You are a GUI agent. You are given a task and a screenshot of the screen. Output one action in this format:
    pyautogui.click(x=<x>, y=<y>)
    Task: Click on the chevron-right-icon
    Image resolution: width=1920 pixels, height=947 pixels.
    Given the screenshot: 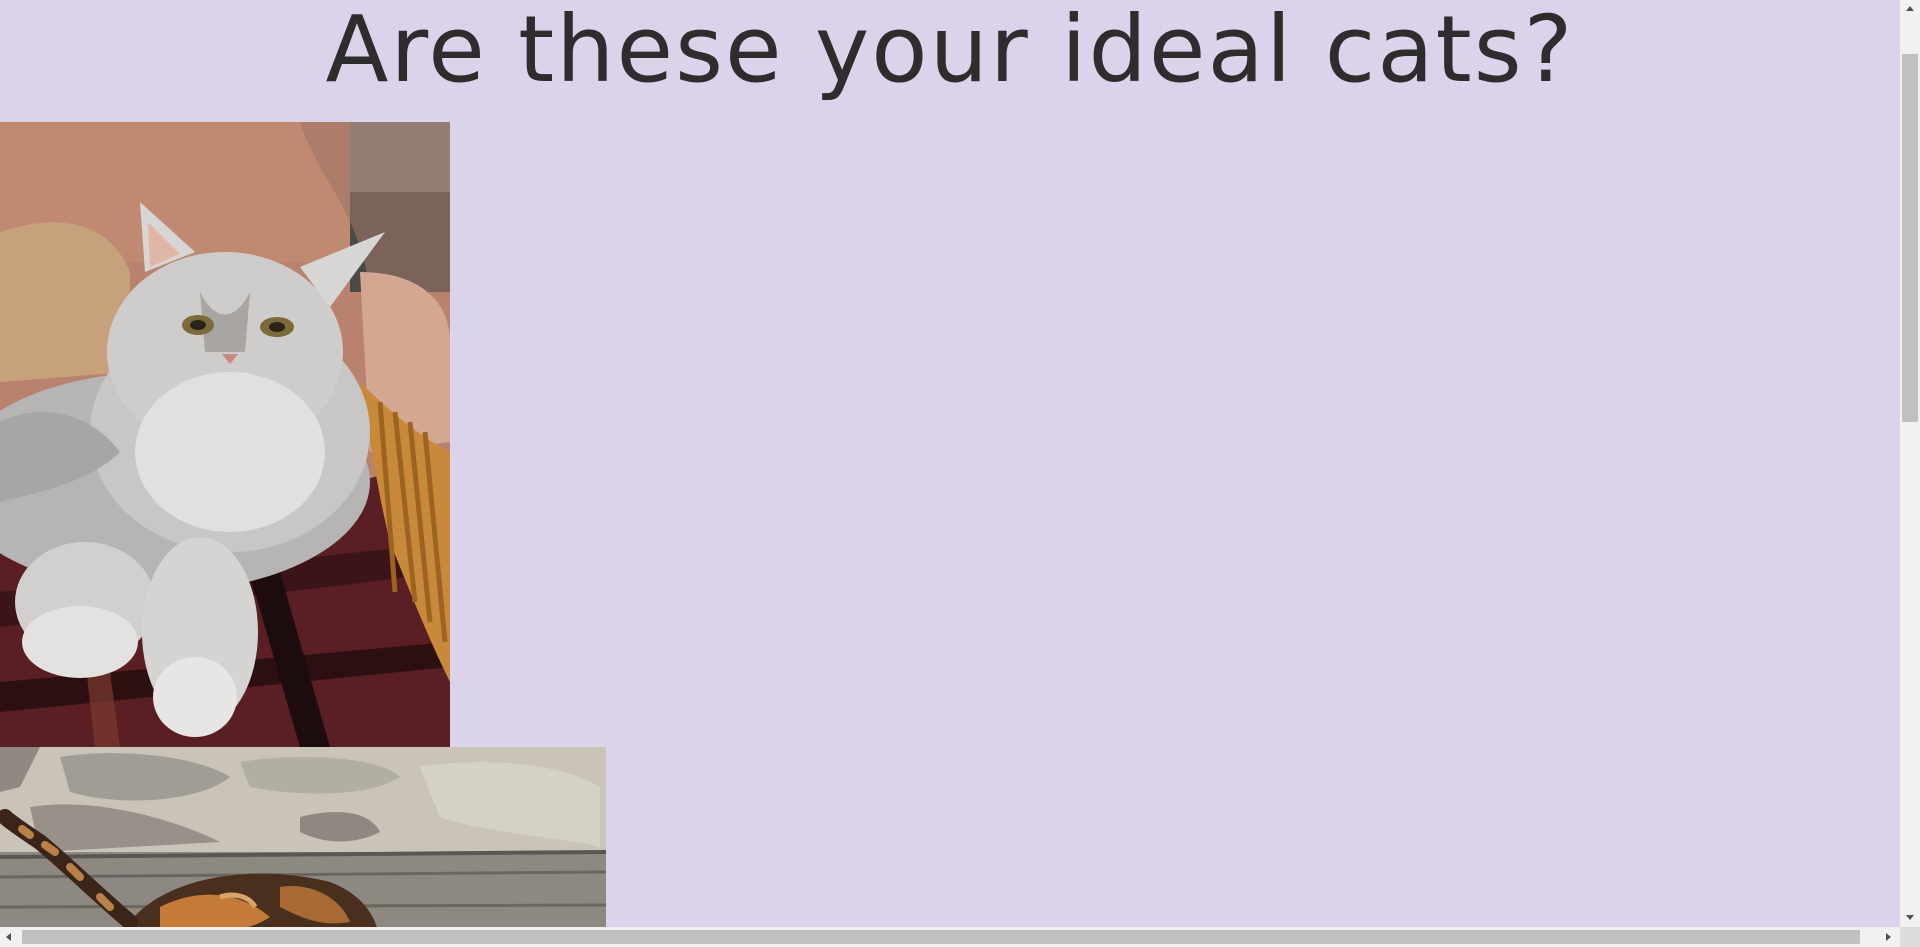 What is the action you would take?
    pyautogui.click(x=1888, y=937)
    